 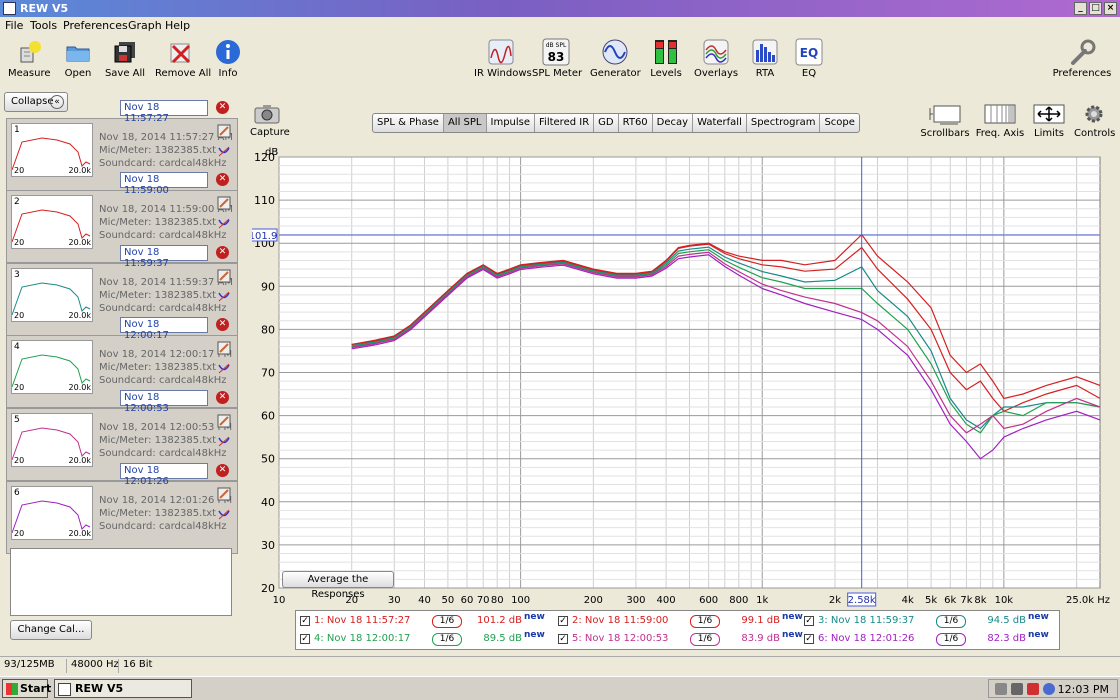 I want to click on measurement-name-field: Nov 18 11:59:00, so click(x=164, y=184).